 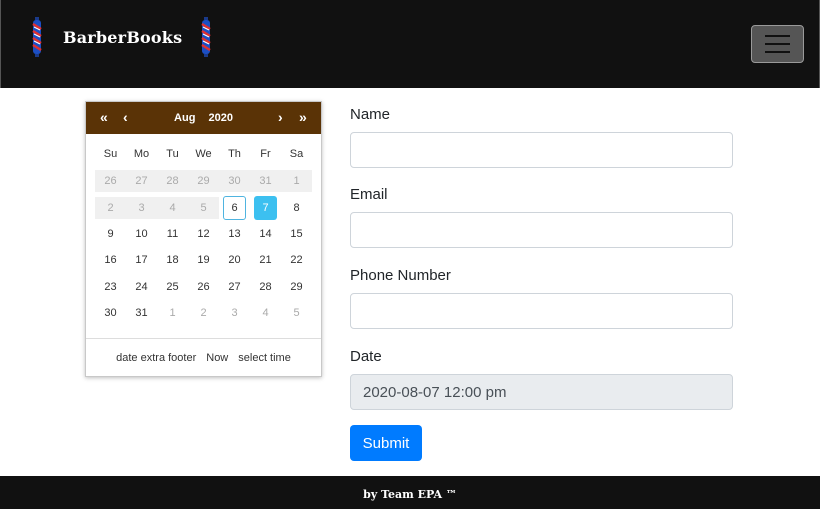 What do you see at coordinates (203, 357) in the screenshot?
I see `calendar-footer: date extra footer Now select time` at bounding box center [203, 357].